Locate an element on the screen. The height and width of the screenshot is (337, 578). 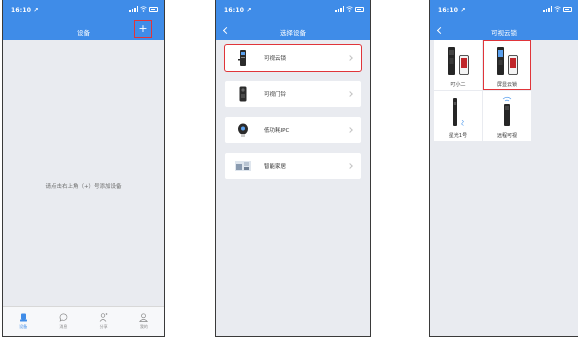
remote-view-lock-icon is located at coordinates (507, 111).